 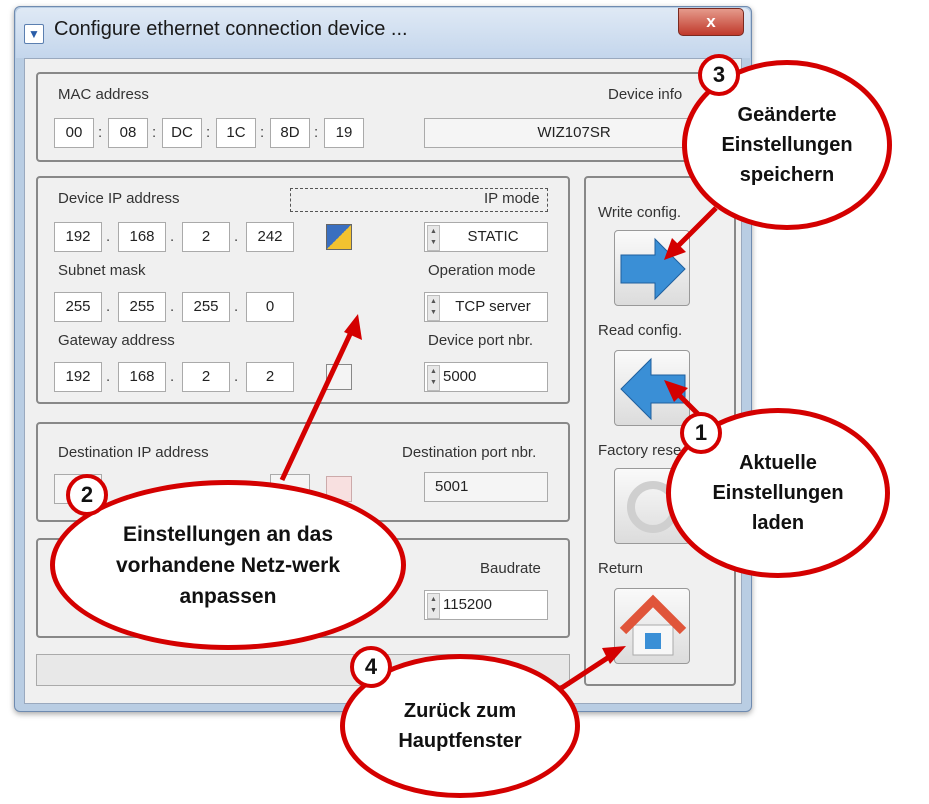 I want to click on read-config-button, so click(x=652, y=388).